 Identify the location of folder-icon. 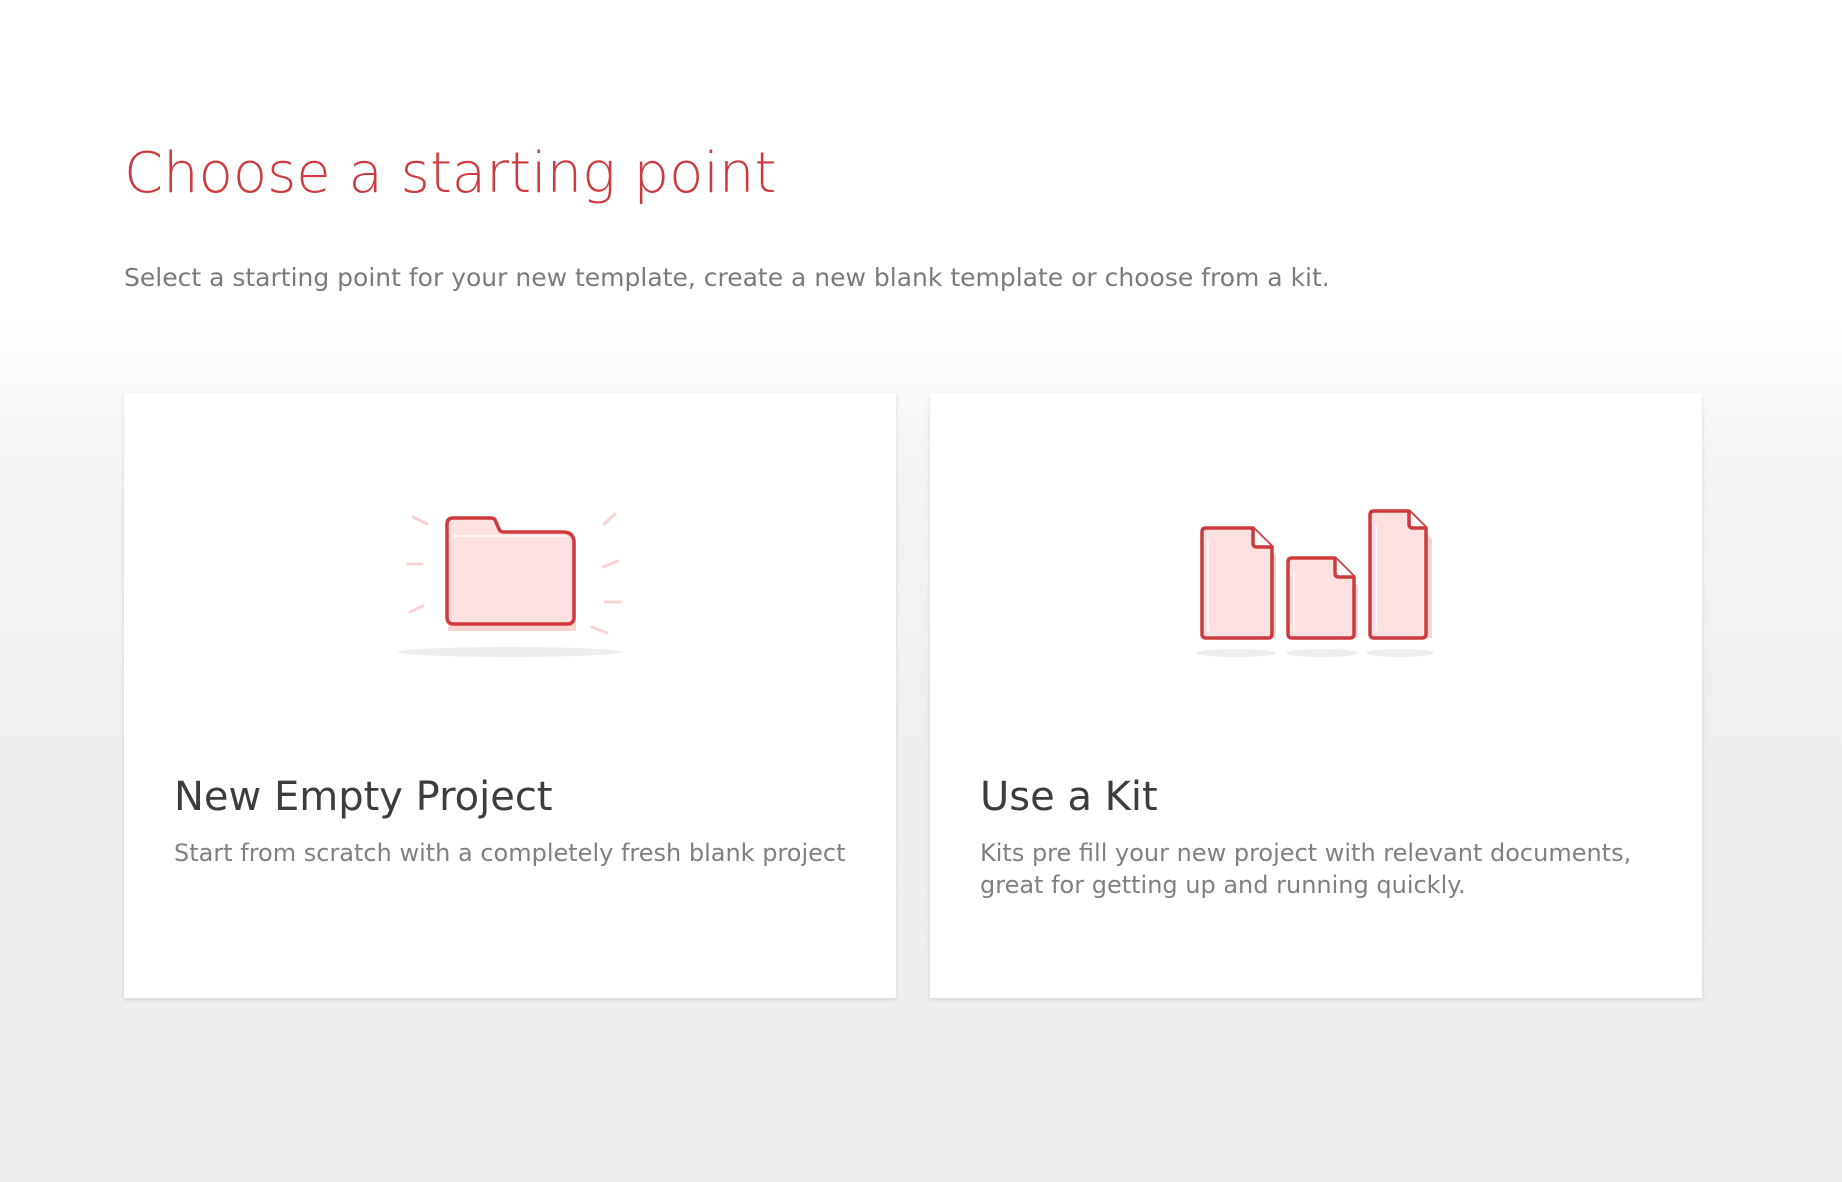
(510, 584).